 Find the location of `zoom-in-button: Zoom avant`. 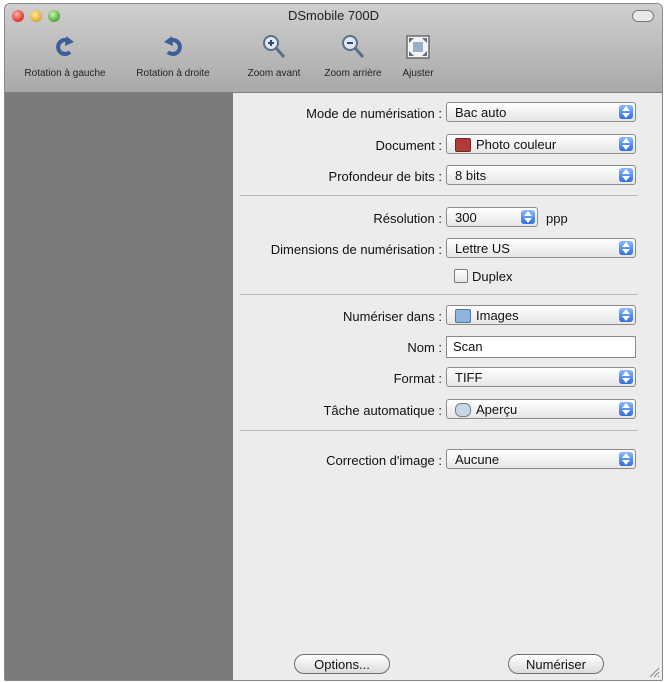

zoom-in-button: Zoom avant is located at coordinates (274, 55).